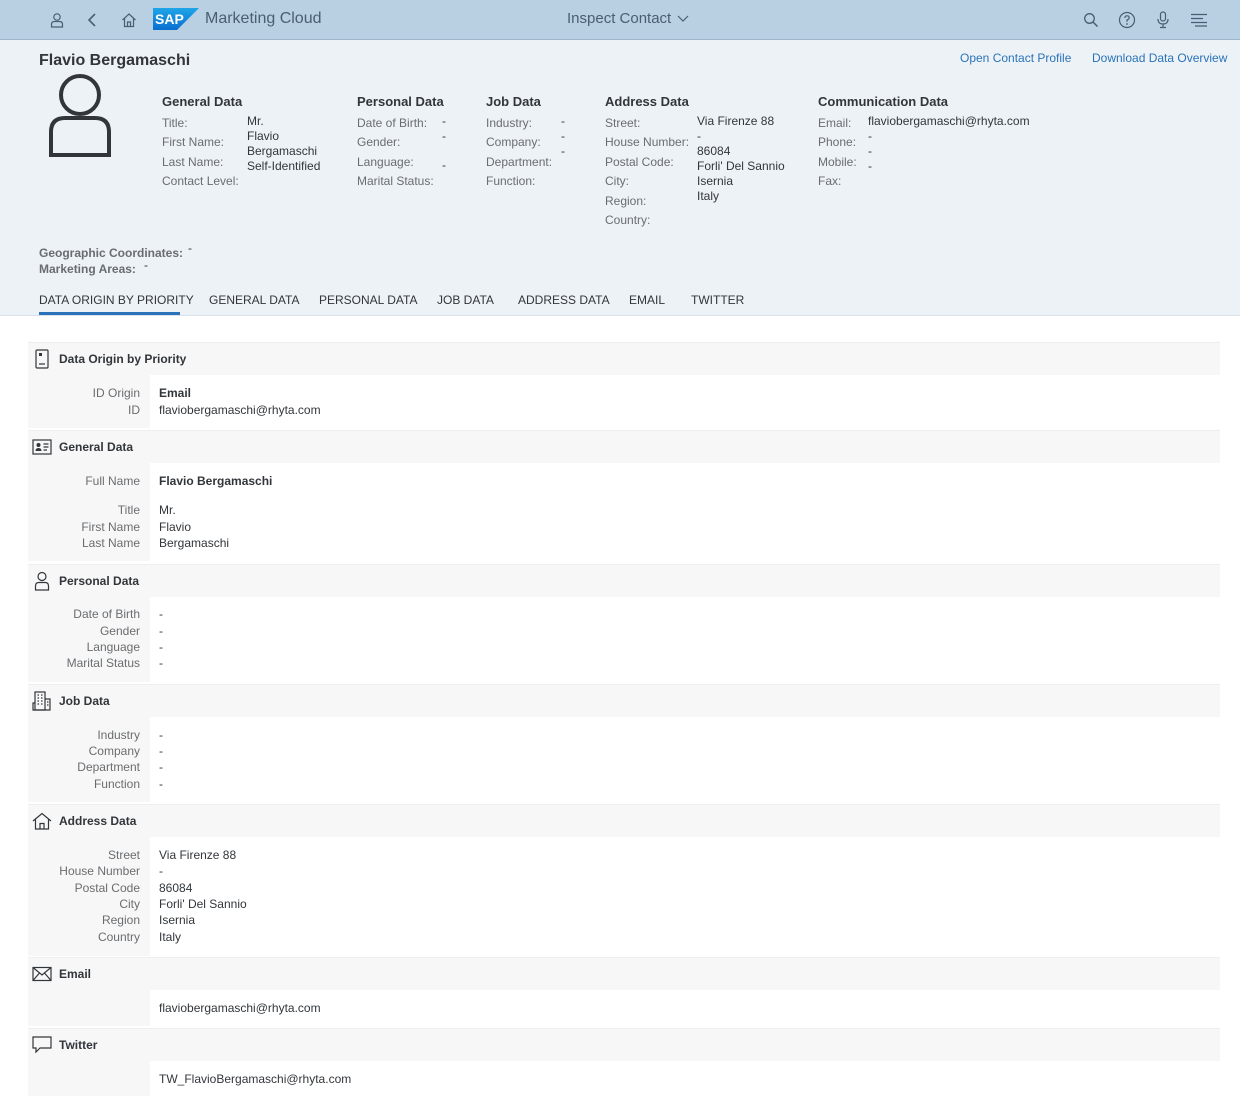 The height and width of the screenshot is (1096, 1240). Describe the element at coordinates (444, 136) in the screenshot. I see `header-gender-value: -` at that location.